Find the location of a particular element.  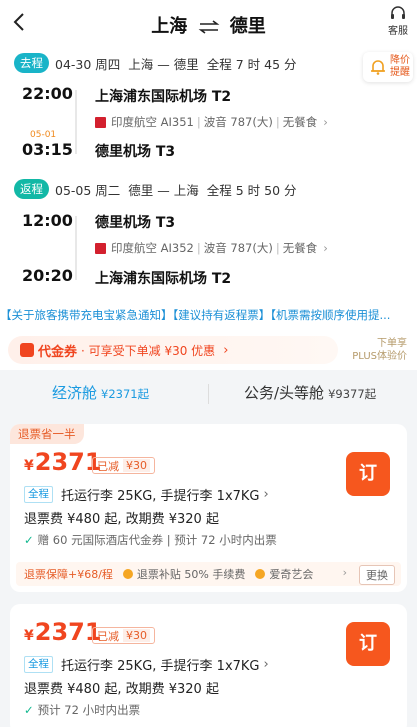

outbound-route: 上海 — 德里 is located at coordinates (163, 64).